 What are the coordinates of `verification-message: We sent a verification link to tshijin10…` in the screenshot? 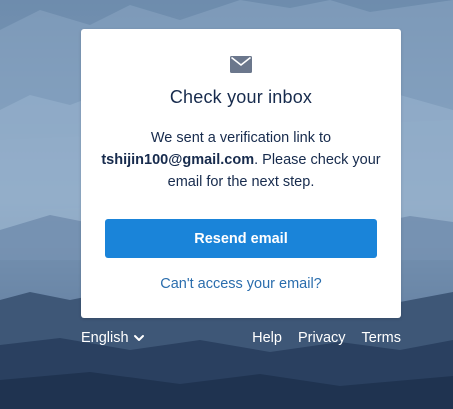 It's located at (241, 160).